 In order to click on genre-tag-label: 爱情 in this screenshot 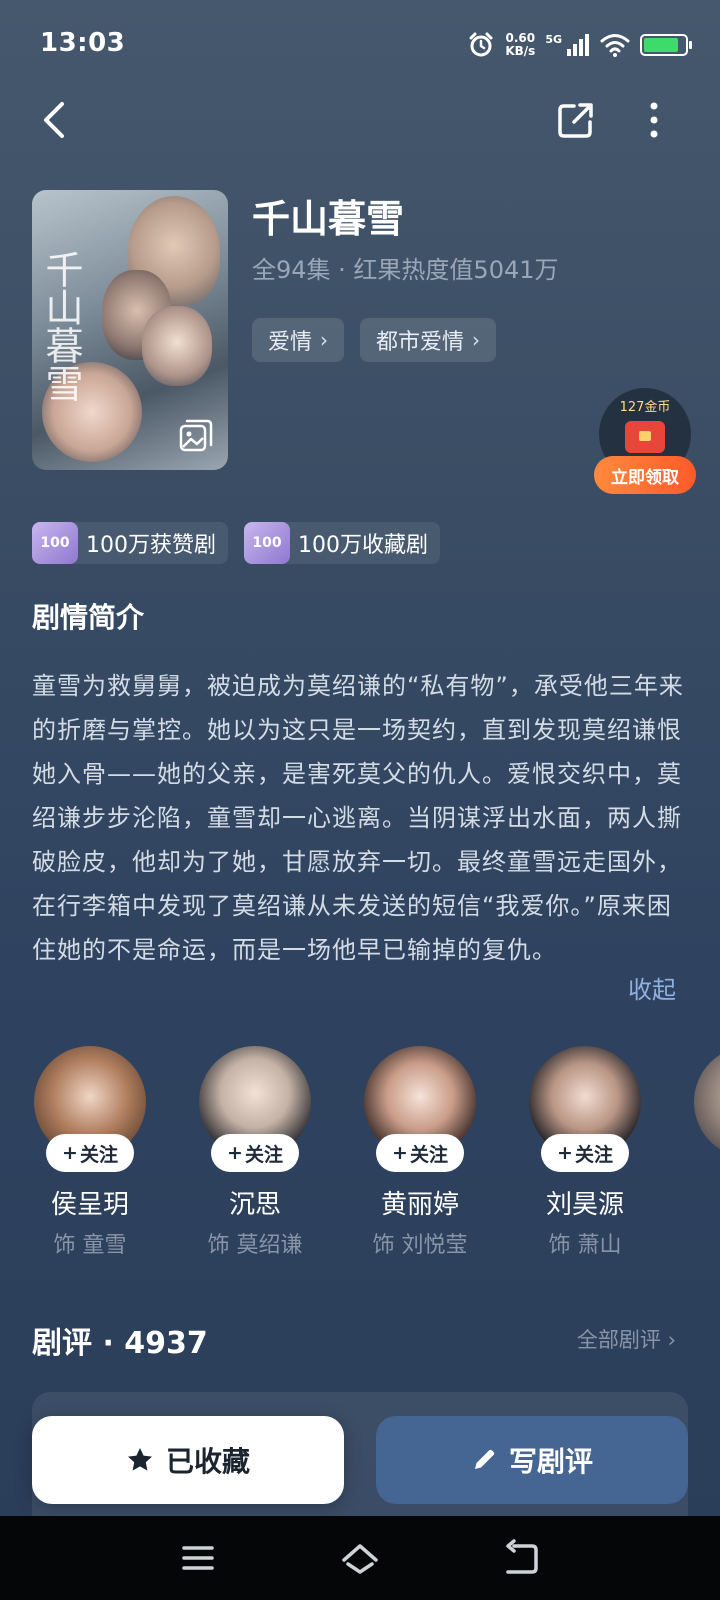, I will do `click(290, 342)`.